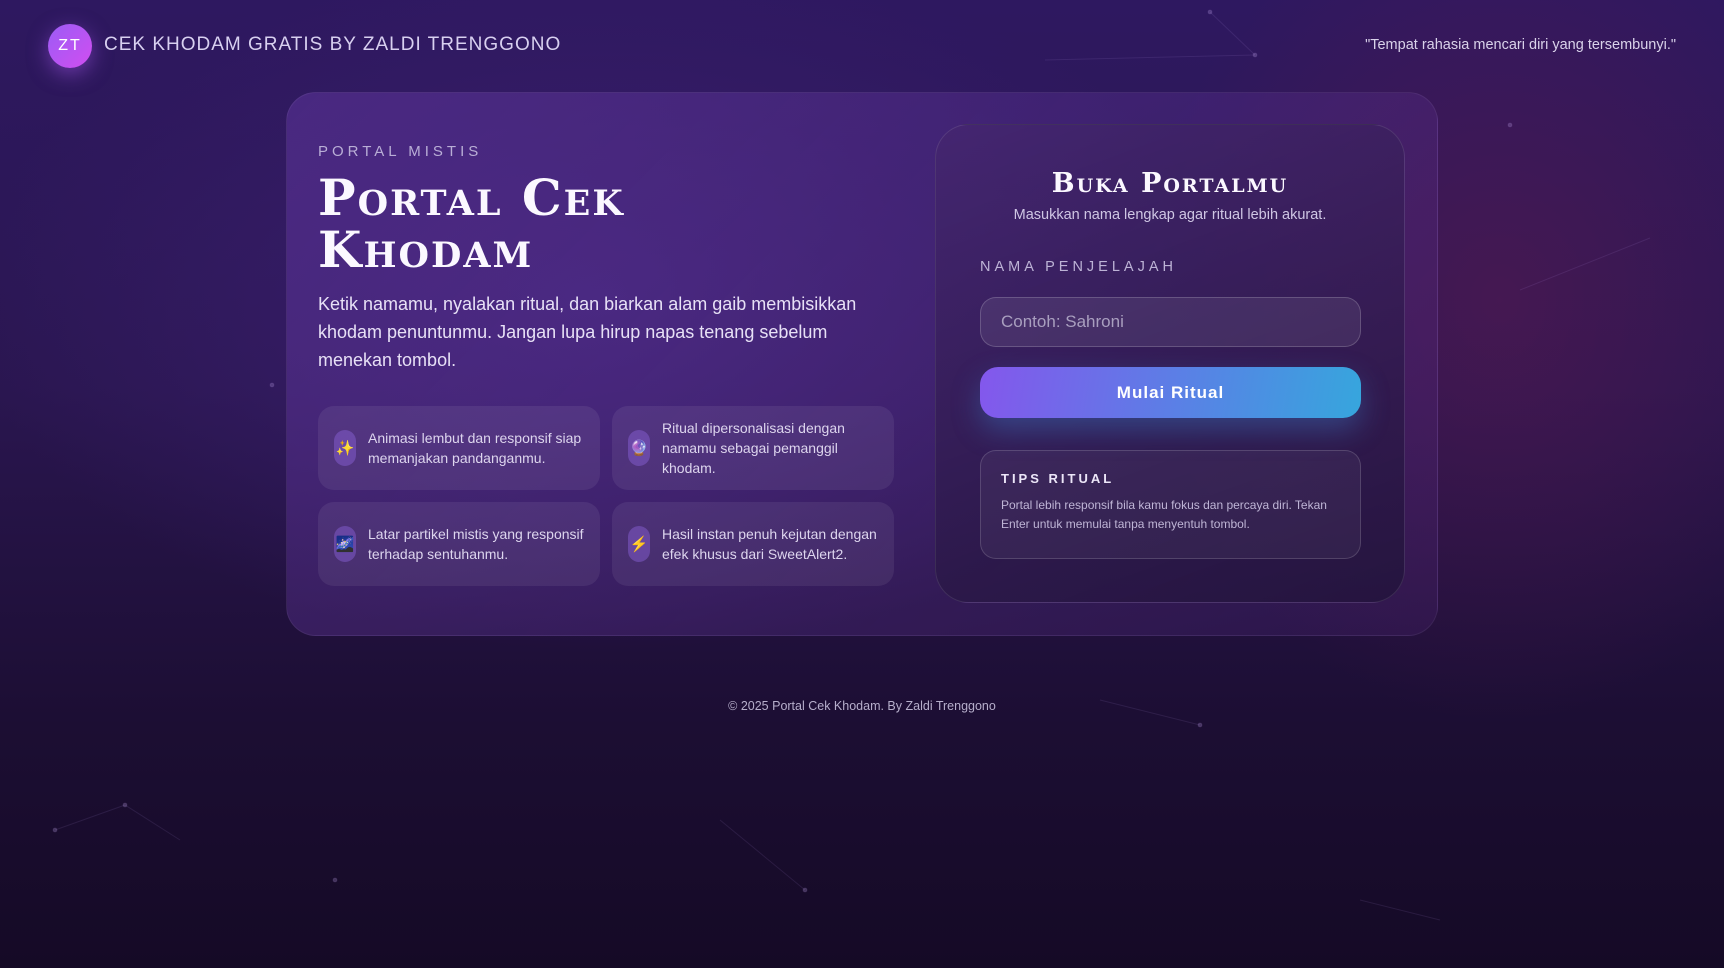  I want to click on avatar: ZT, so click(70, 46).